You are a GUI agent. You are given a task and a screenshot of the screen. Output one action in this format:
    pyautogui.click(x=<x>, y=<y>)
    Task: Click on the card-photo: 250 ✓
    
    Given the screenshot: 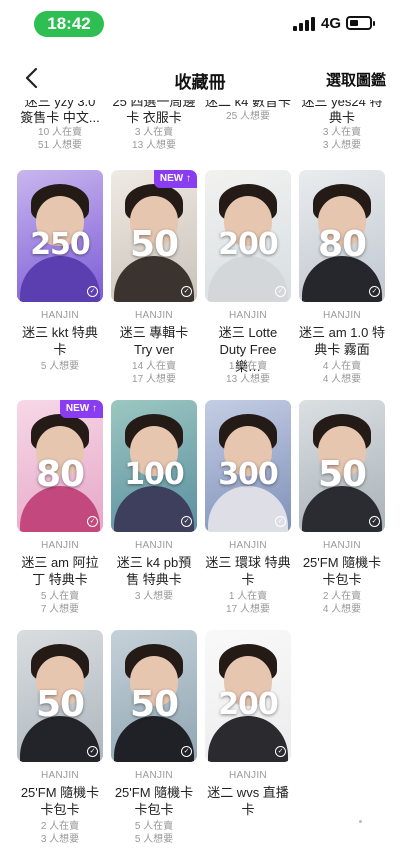 What is the action you would take?
    pyautogui.click(x=60, y=236)
    